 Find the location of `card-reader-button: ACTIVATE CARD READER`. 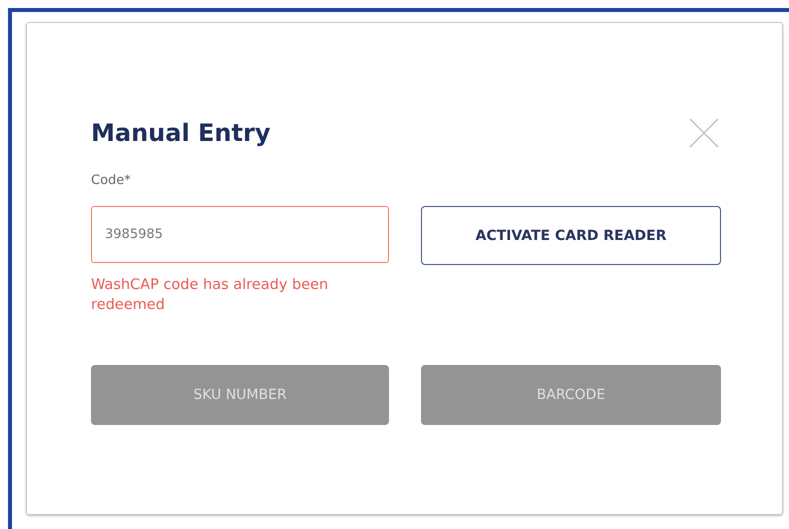

card-reader-button: ACTIVATE CARD READER is located at coordinates (571, 235).